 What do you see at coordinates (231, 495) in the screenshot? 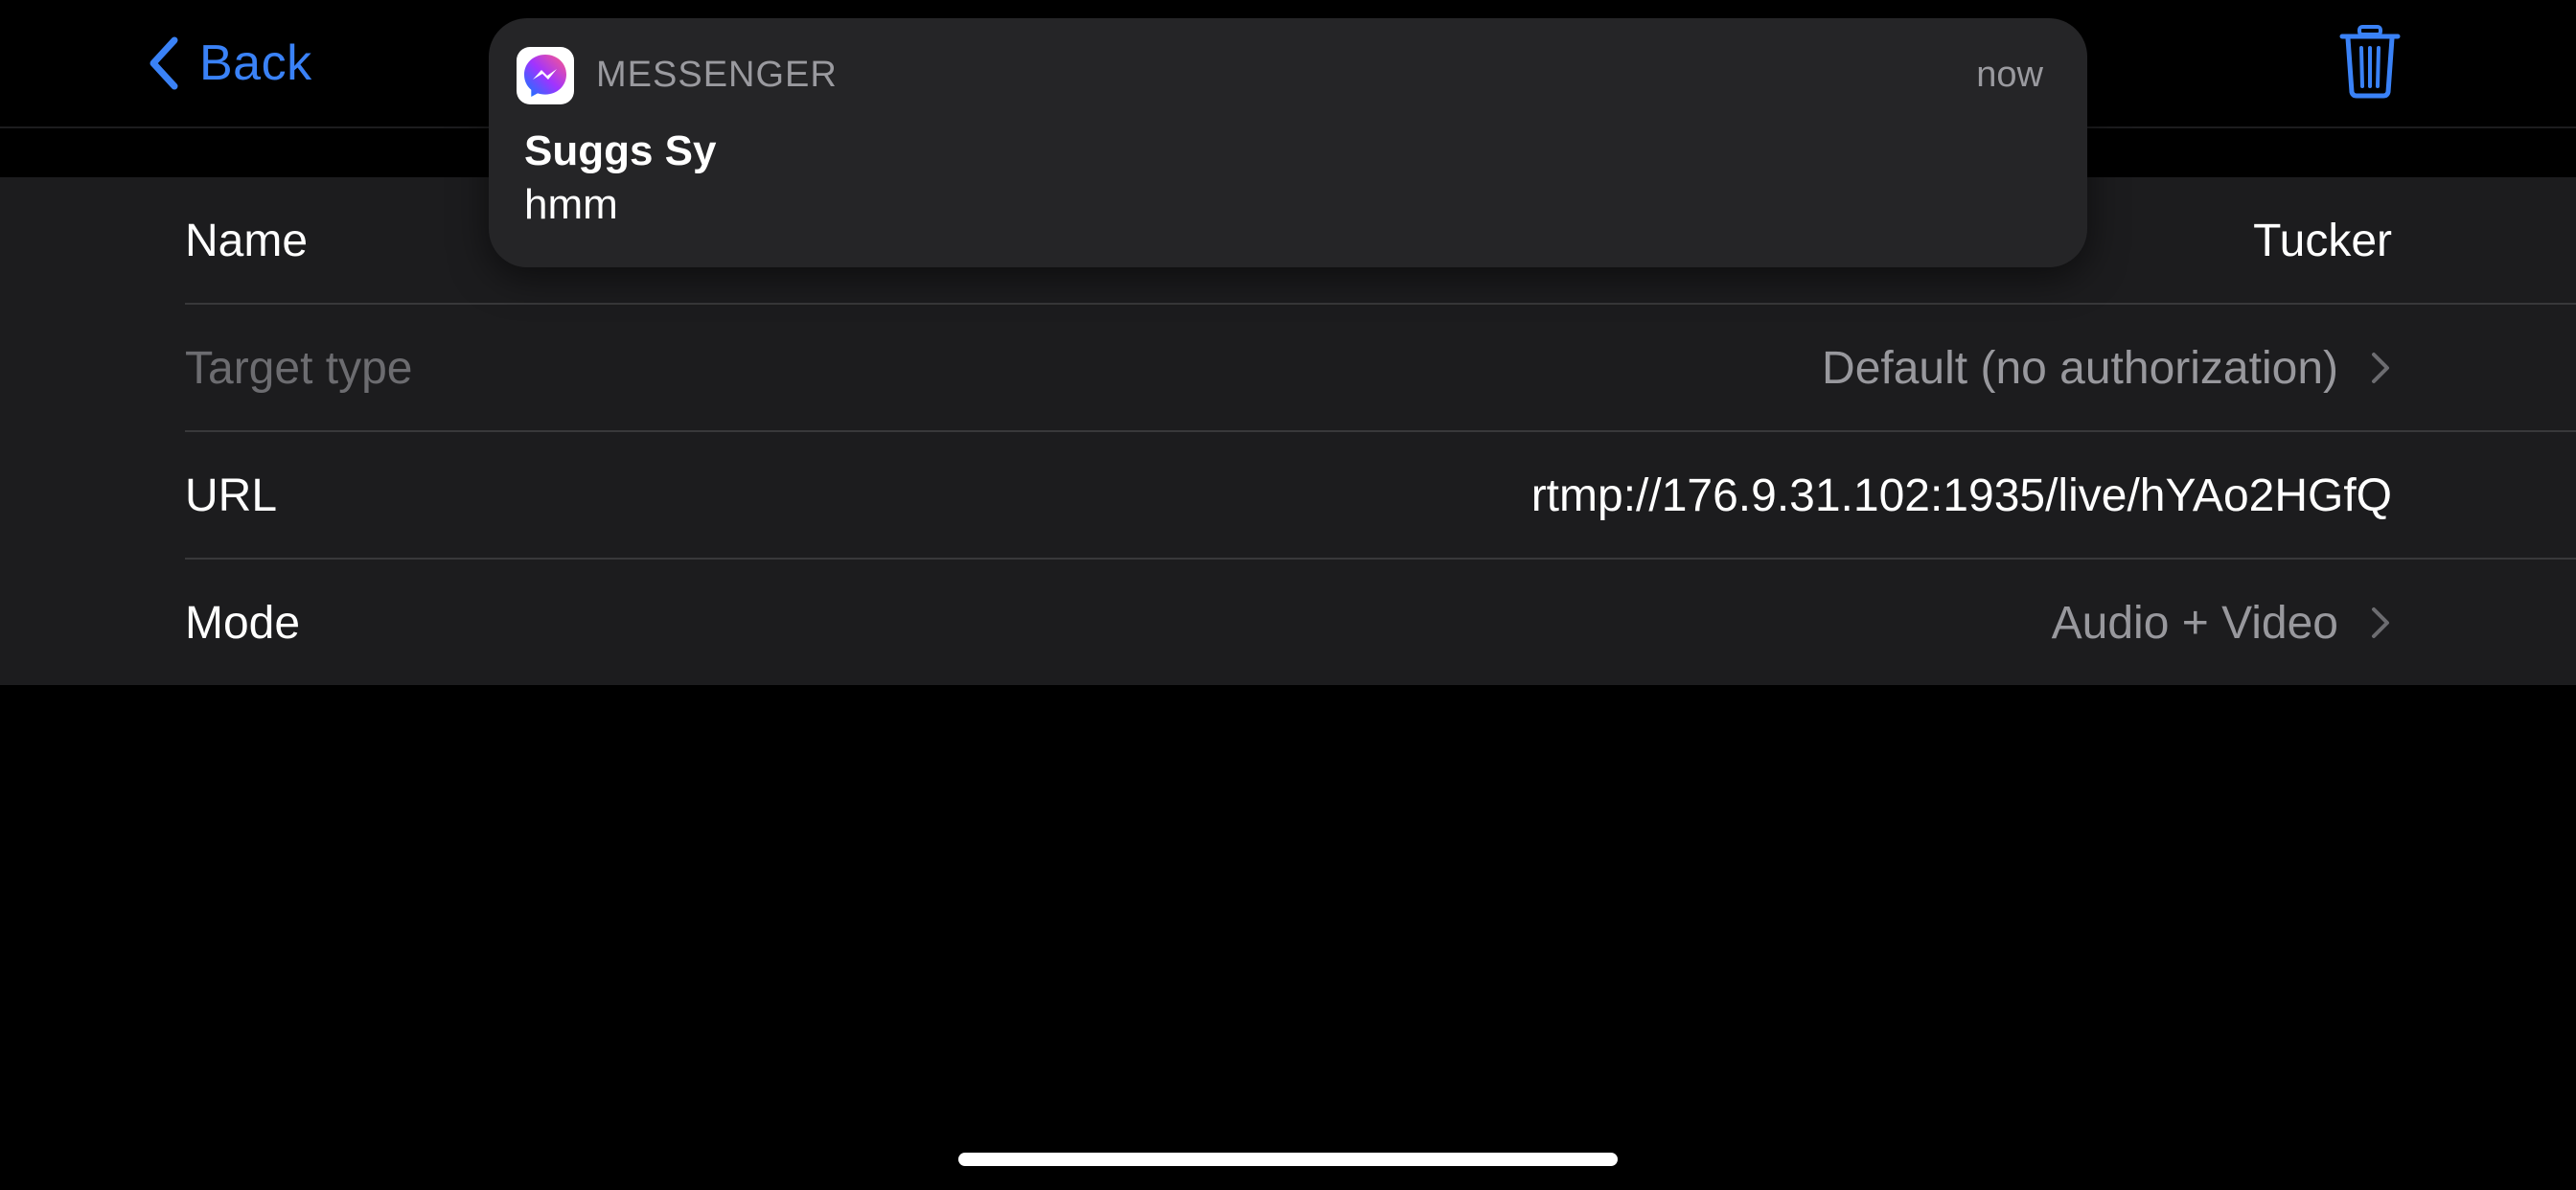
I see `url-label: URL` at bounding box center [231, 495].